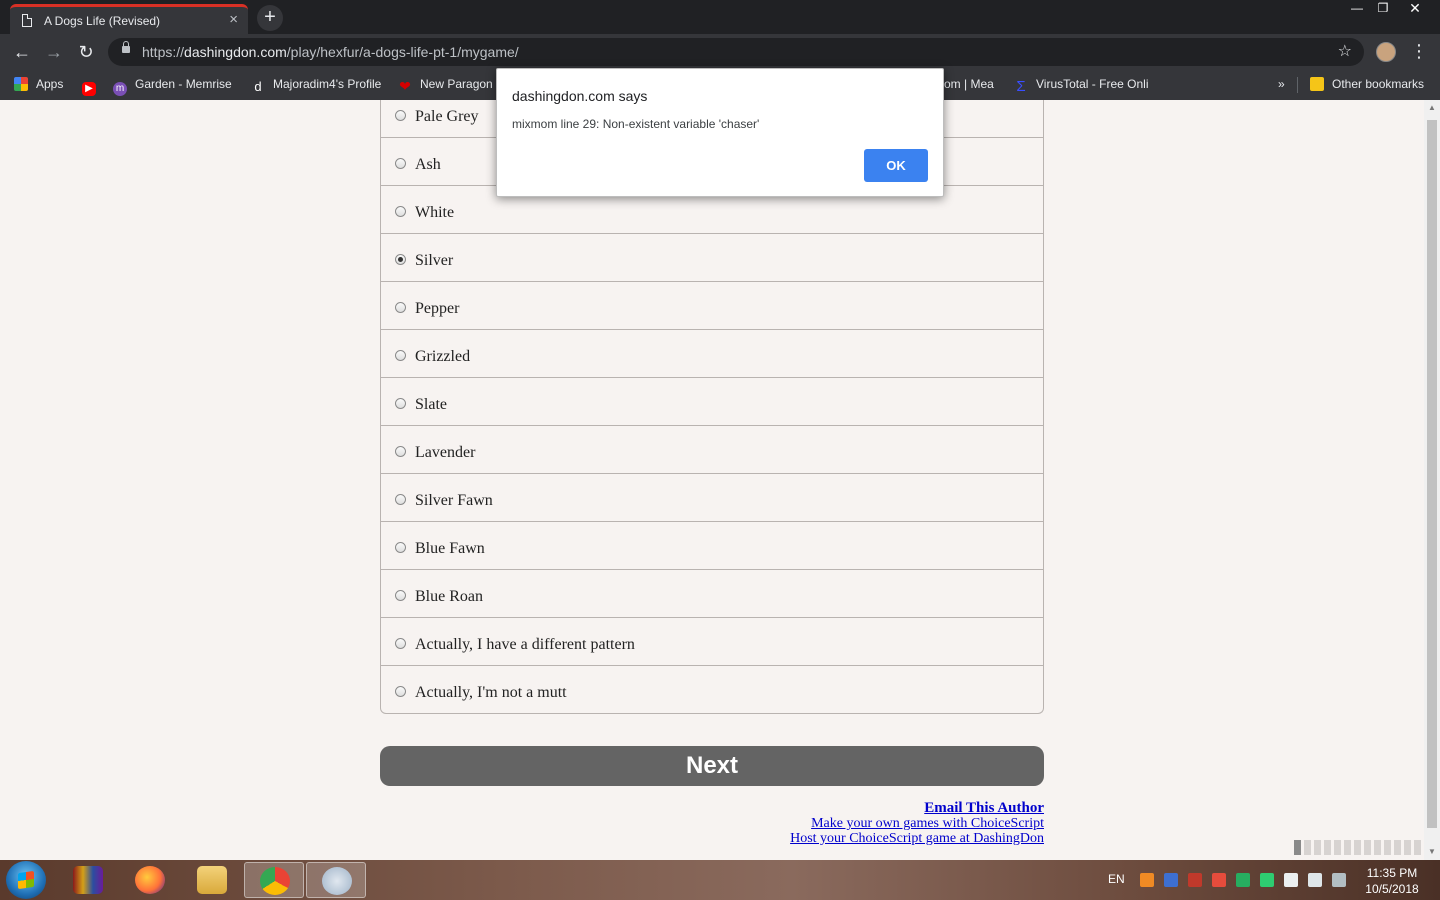 The width and height of the screenshot is (1440, 900). I want to click on tab-close-icon: ×, so click(233, 19).